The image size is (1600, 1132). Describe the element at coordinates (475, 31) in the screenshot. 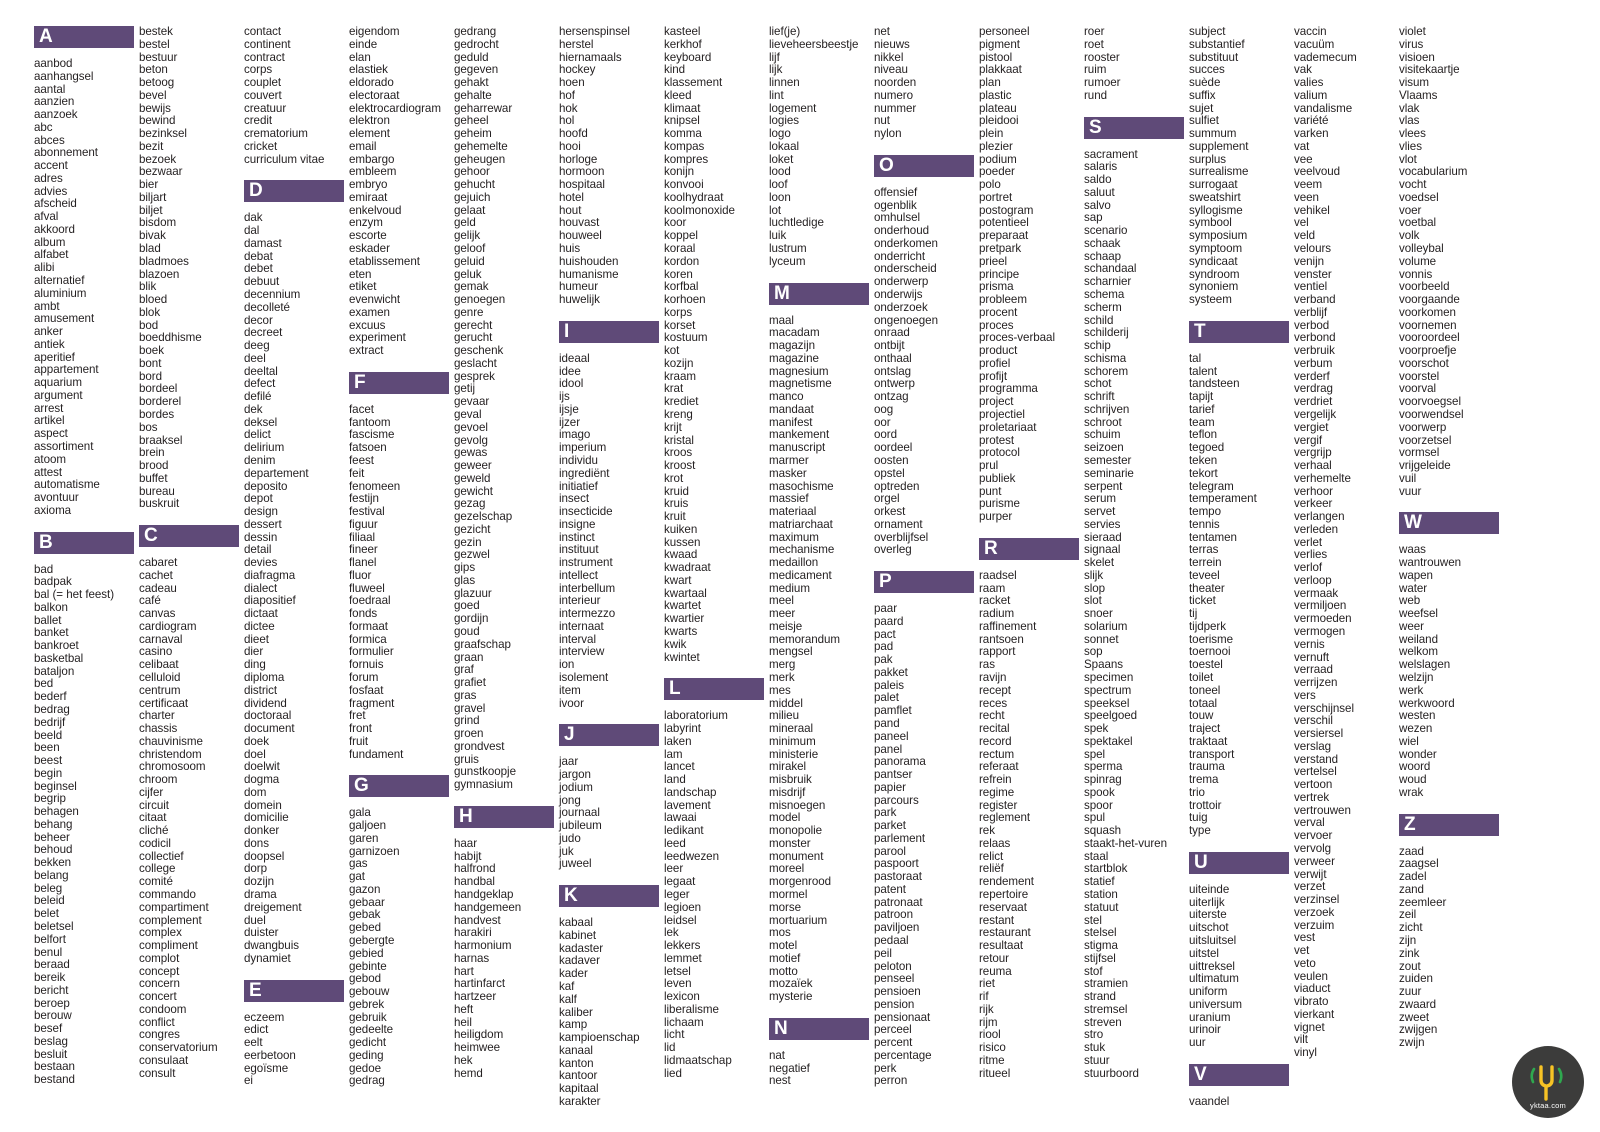

I see `word-entry: gedrang` at that location.